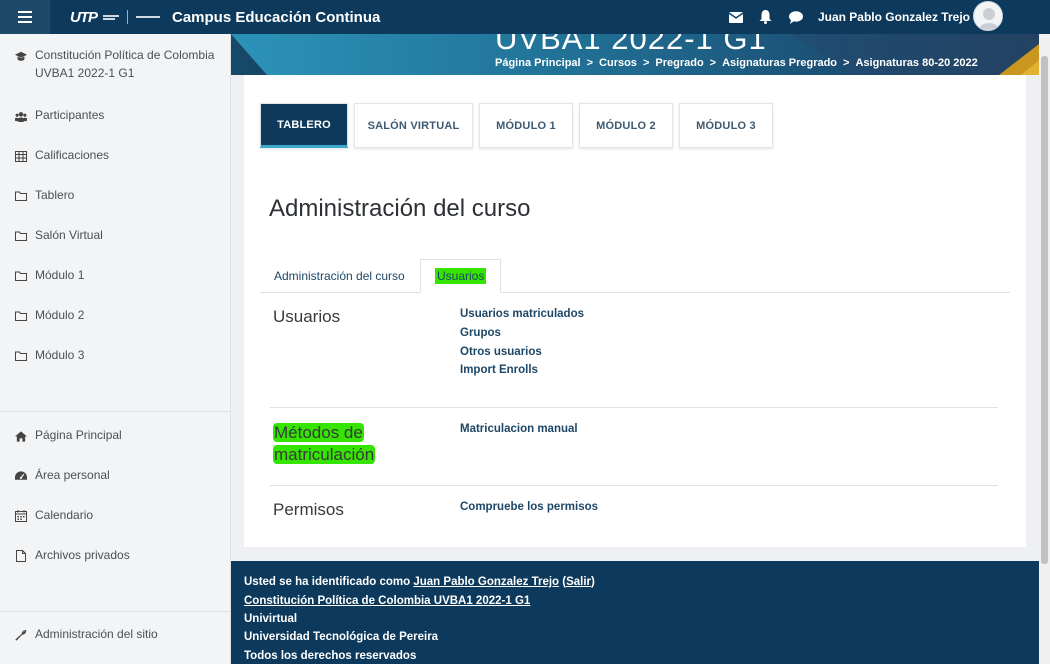 The height and width of the screenshot is (664, 1050). I want to click on footer-login-prefix: Usted se ha identificado como, so click(327, 582).